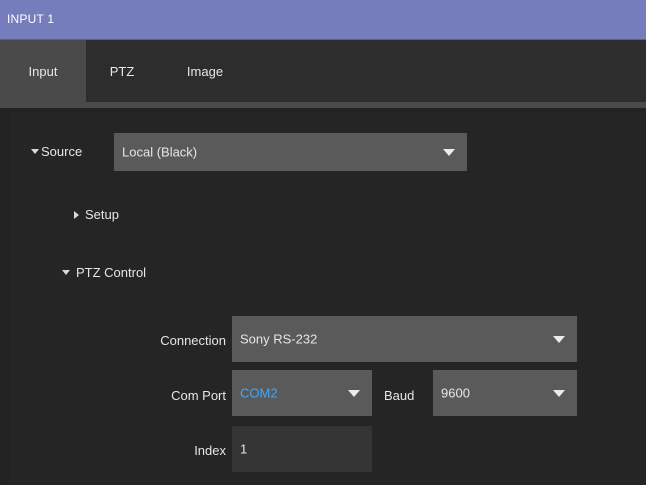  I want to click on com-port-value: COM2, so click(259, 393).